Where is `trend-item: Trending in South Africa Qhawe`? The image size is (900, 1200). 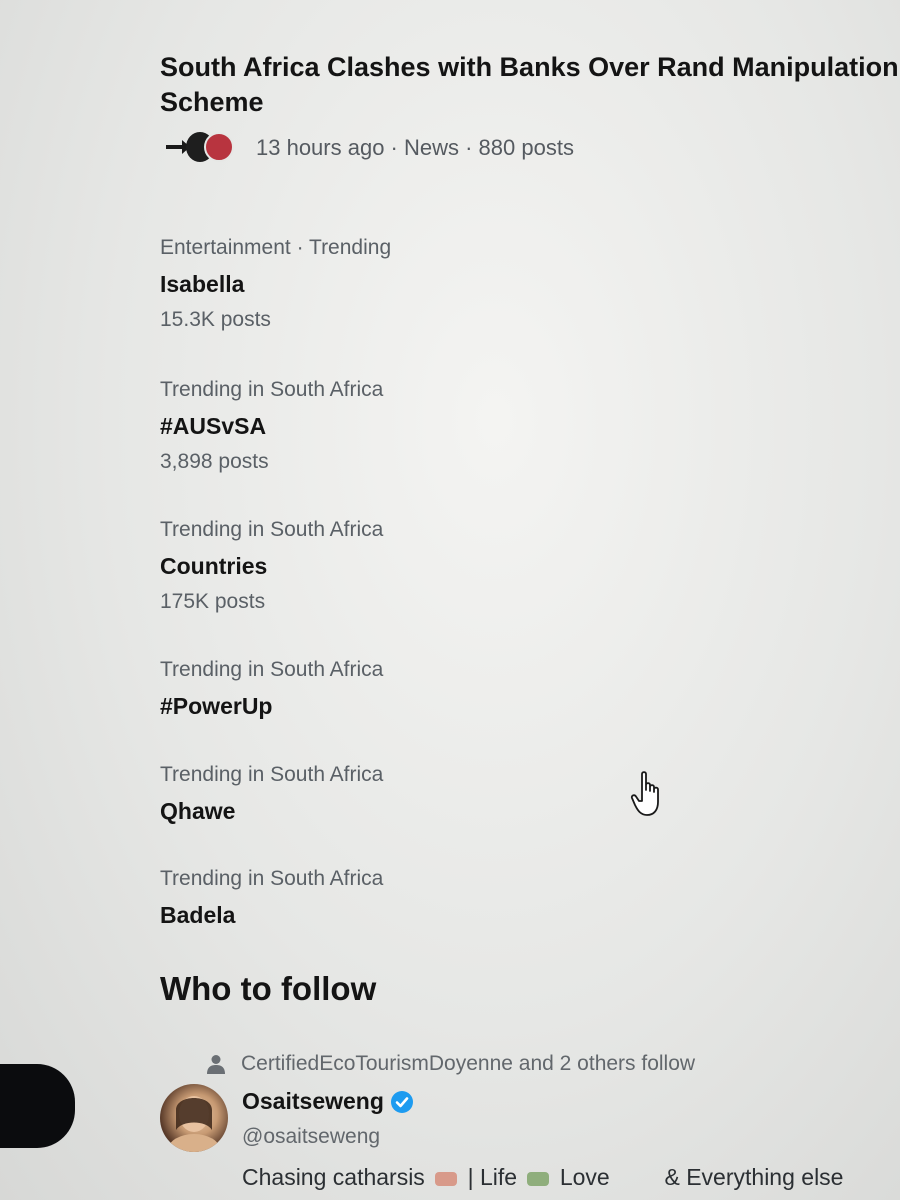 trend-item: Trending in South Africa Qhawe is located at coordinates (271, 794).